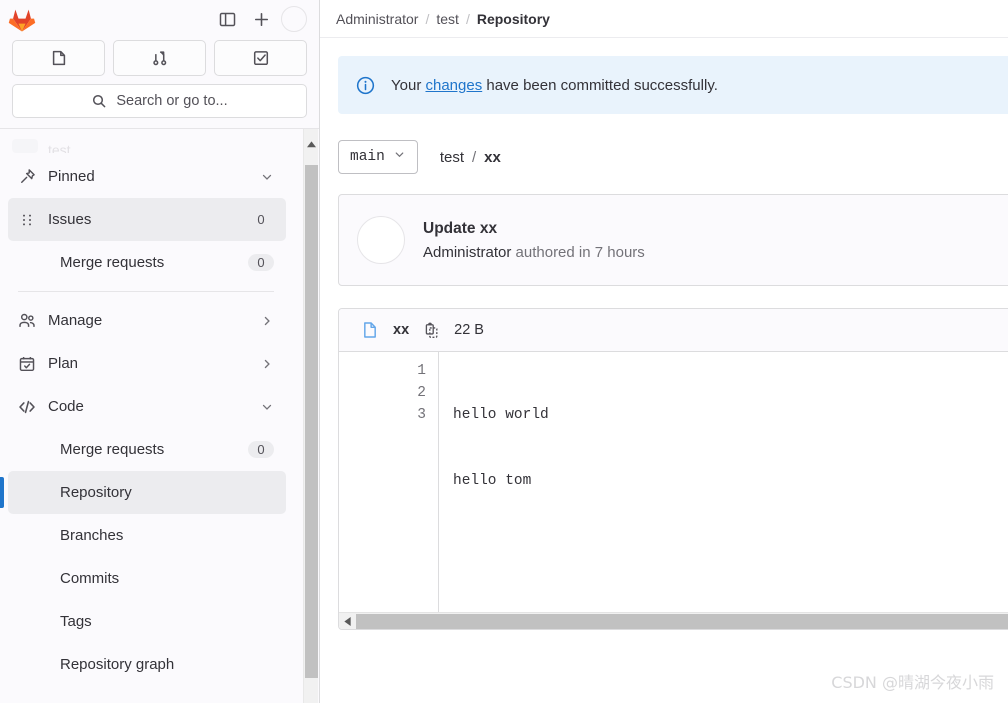 The width and height of the screenshot is (1008, 703). I want to click on sidebar-item-merge-requests: Merge requests 0, so click(147, 449).